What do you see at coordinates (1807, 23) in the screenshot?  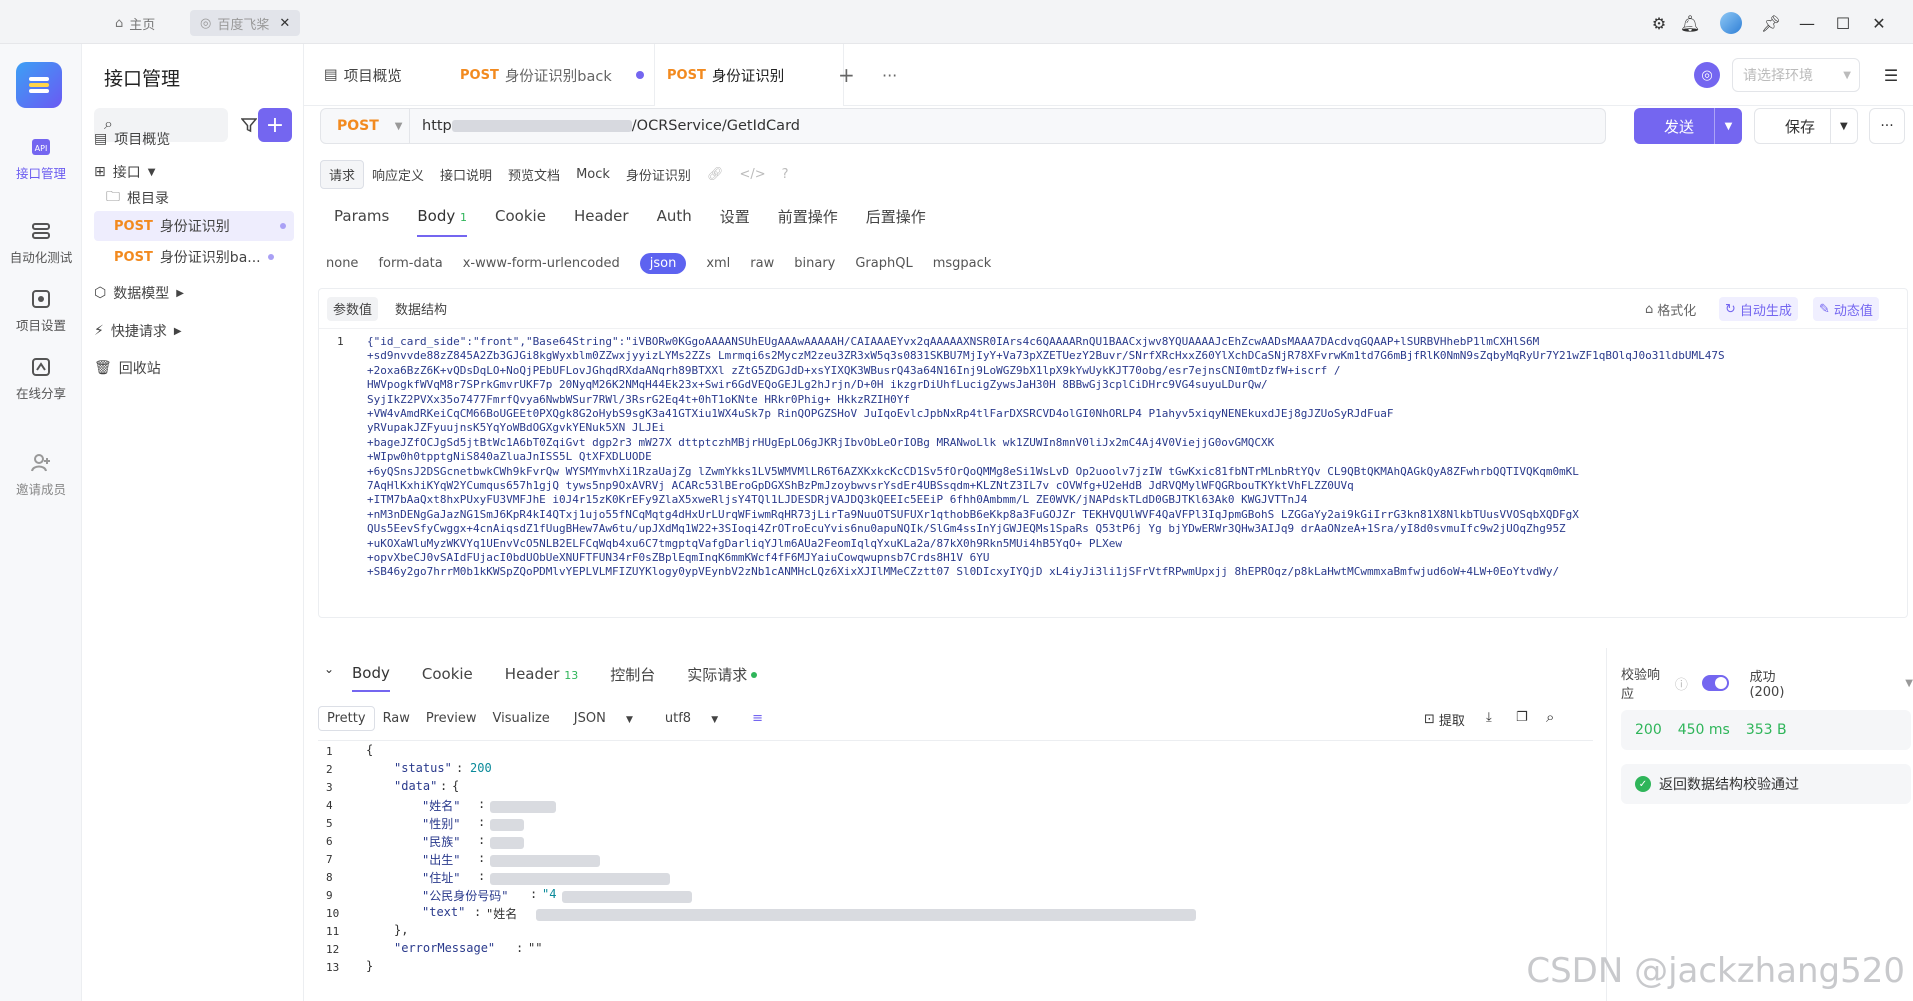 I see `minimize-icon: —` at bounding box center [1807, 23].